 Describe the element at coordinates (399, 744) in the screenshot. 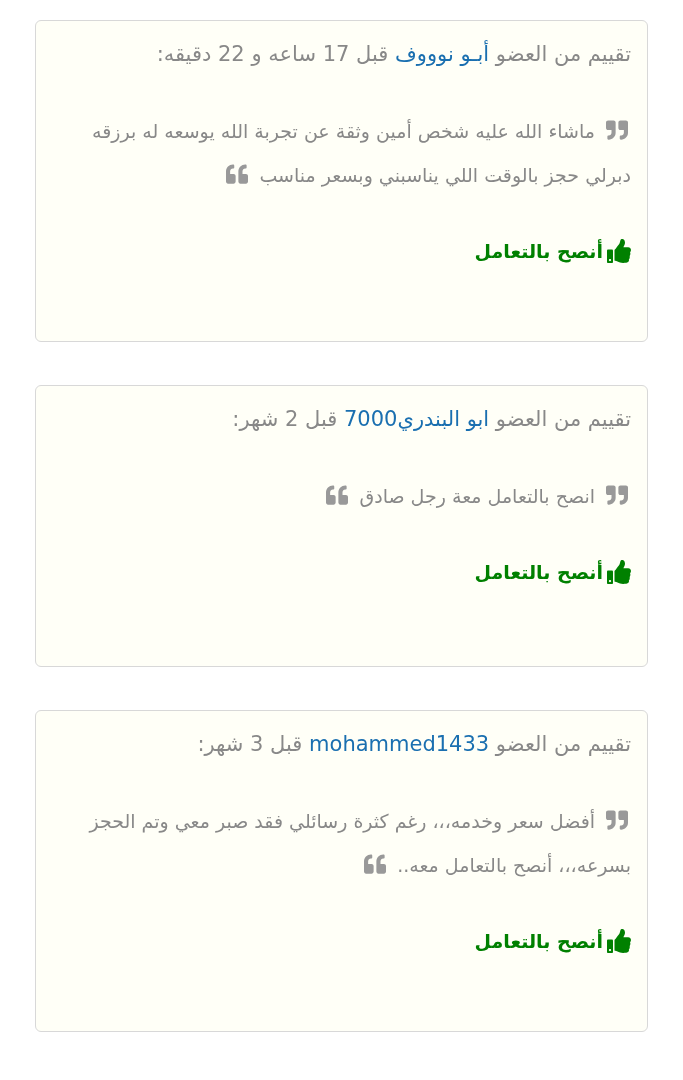

I see `member-link: mohammed1433` at that location.